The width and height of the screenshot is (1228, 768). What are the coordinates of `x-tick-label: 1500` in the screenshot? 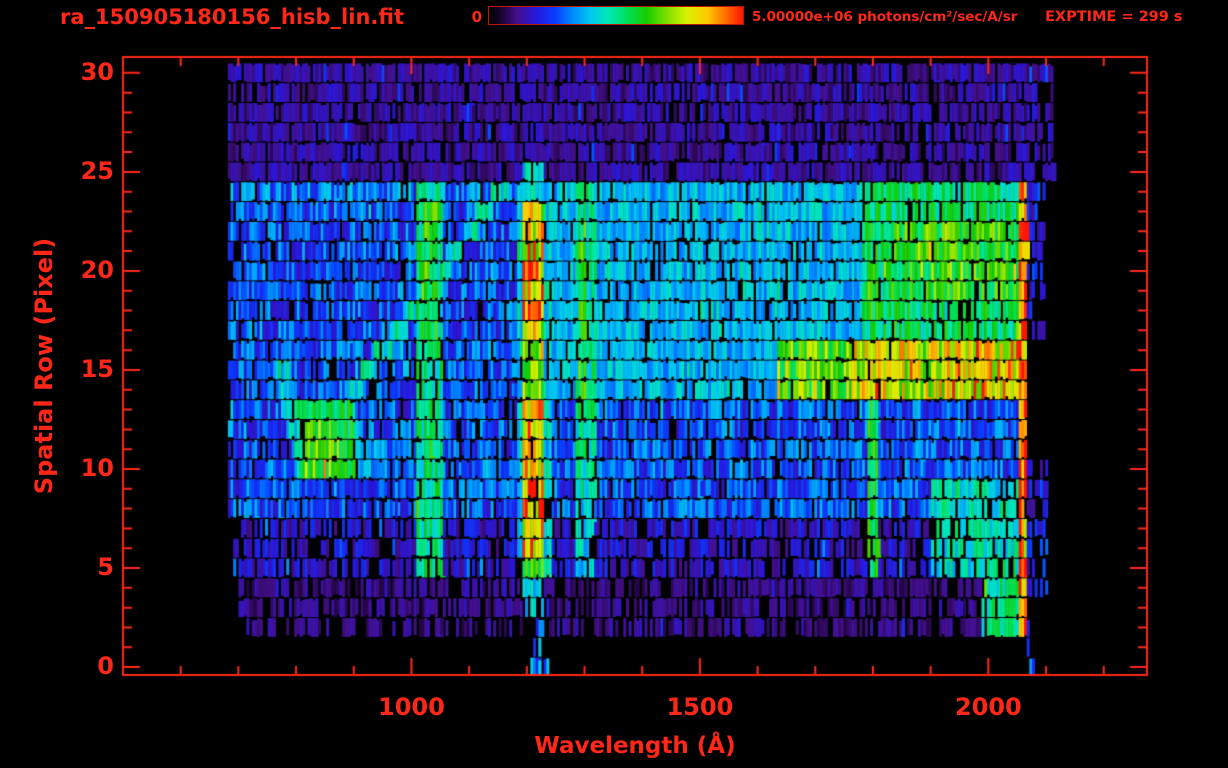 It's located at (700, 707).